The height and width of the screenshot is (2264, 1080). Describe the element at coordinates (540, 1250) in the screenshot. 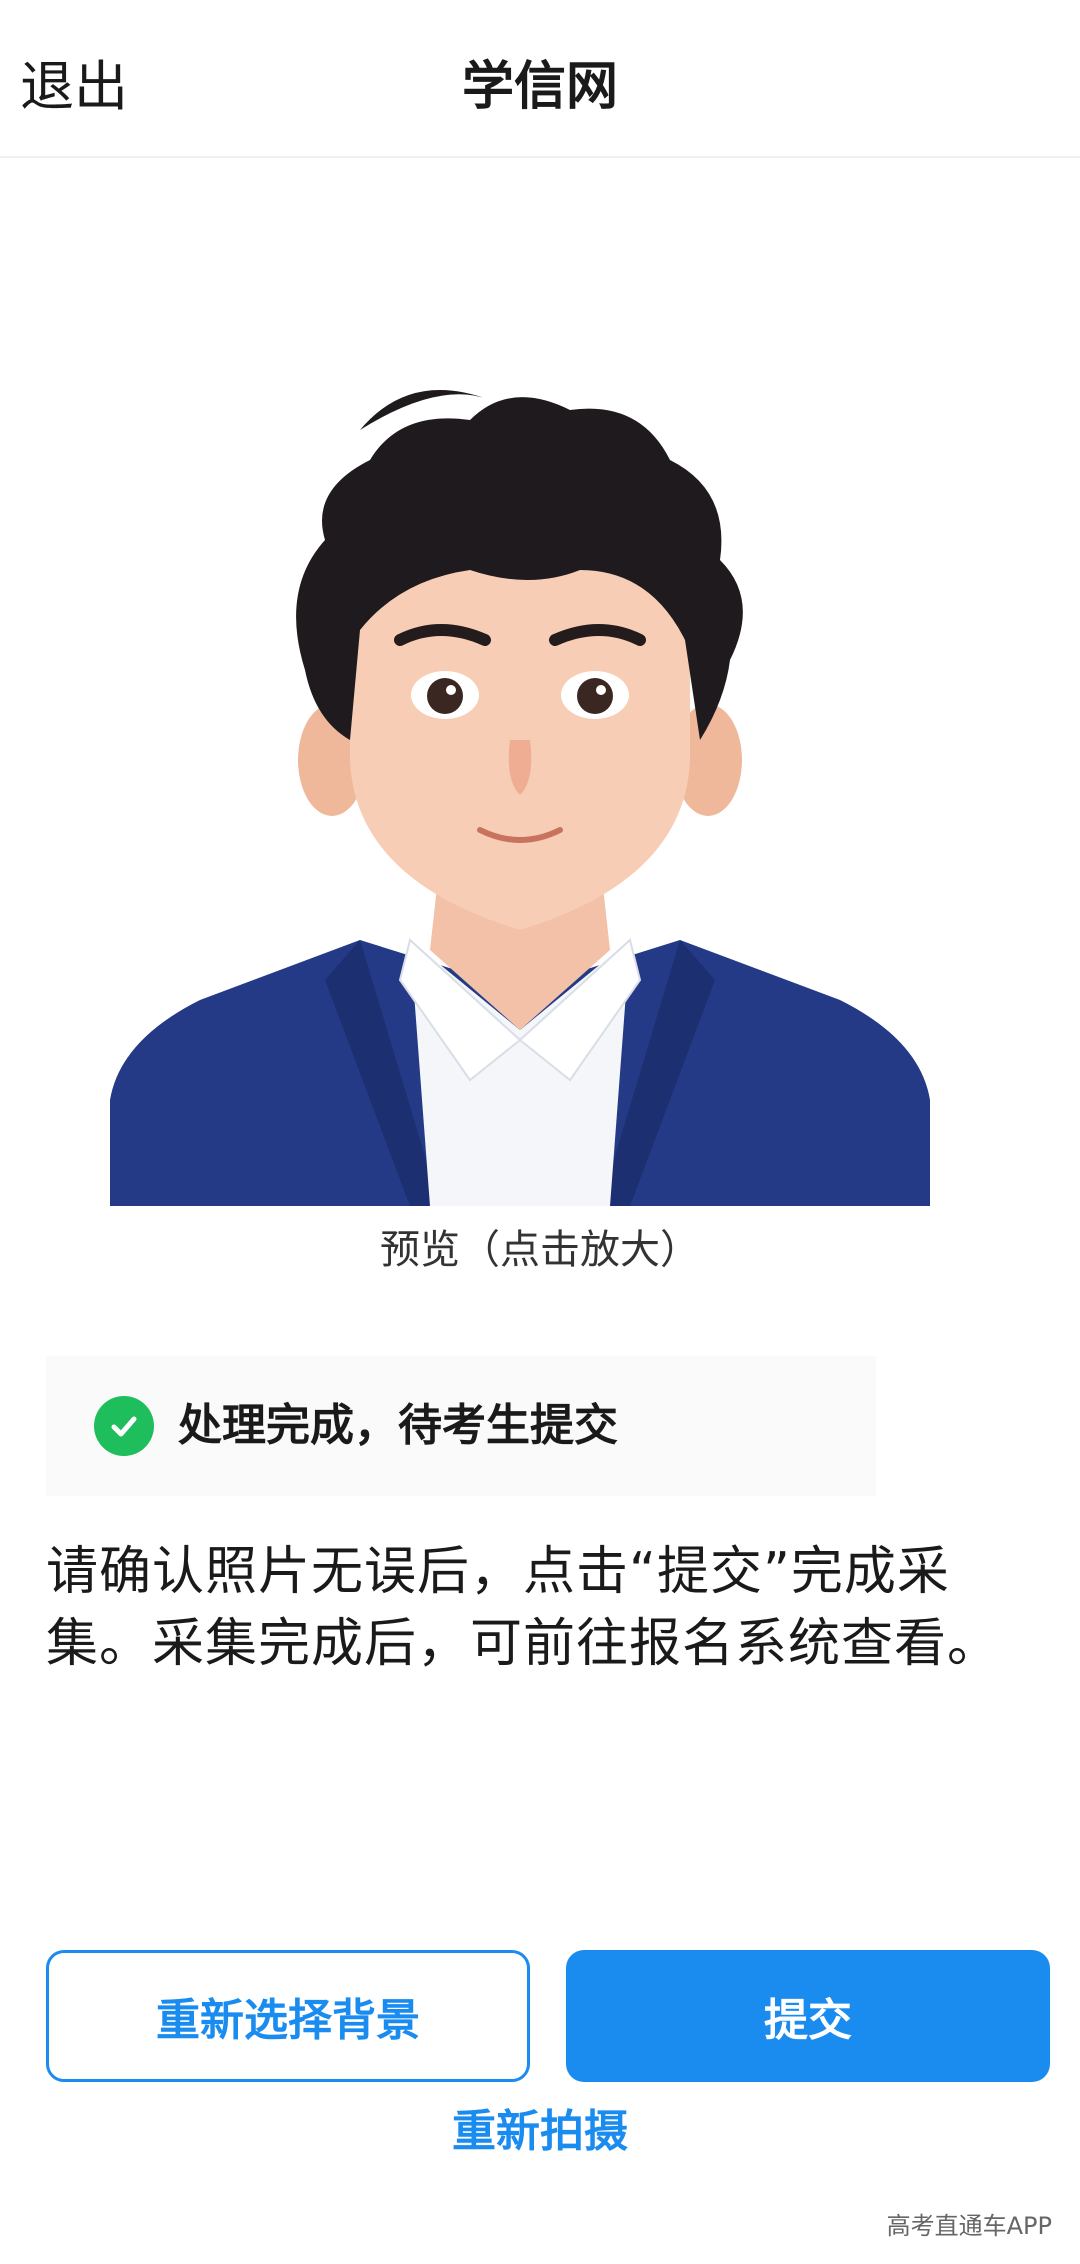

I see `preview-caption: 预览（点击放大）` at that location.